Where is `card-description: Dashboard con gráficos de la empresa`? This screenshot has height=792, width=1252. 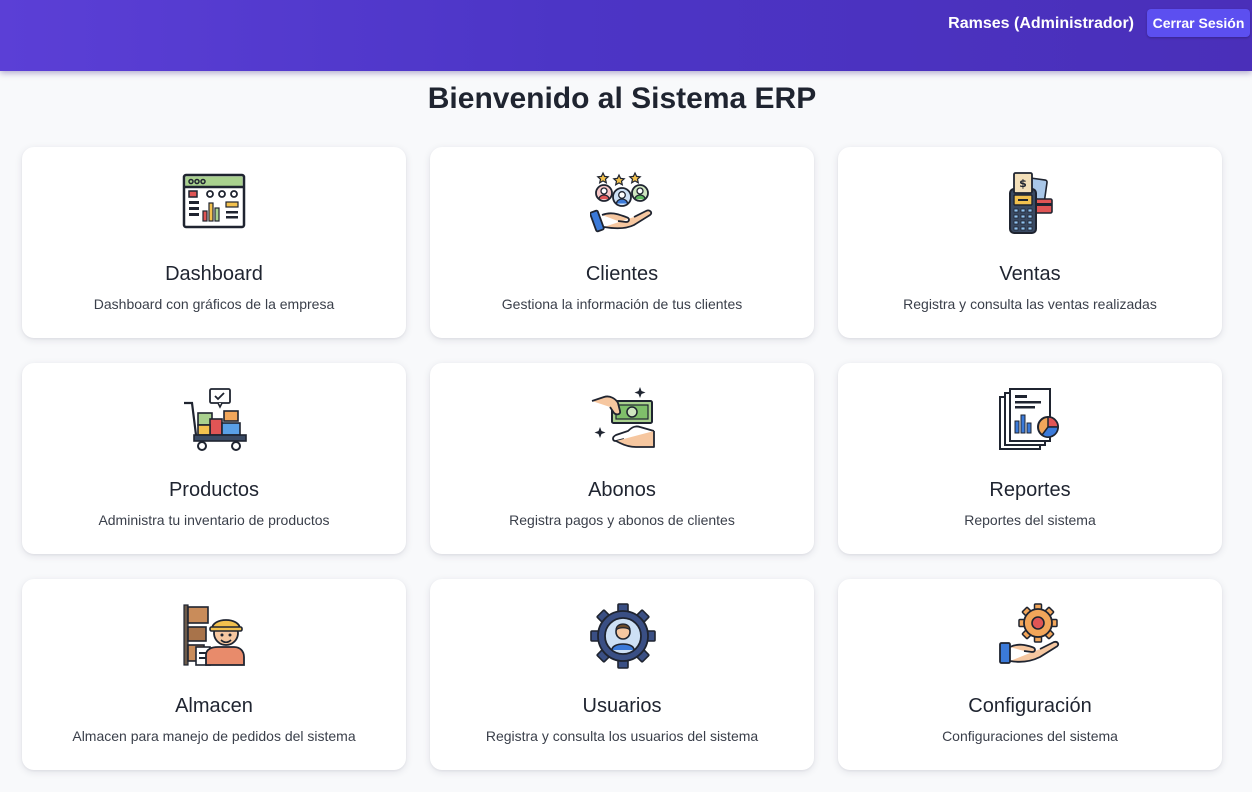
card-description: Dashboard con gráficos de la empresa is located at coordinates (214, 304).